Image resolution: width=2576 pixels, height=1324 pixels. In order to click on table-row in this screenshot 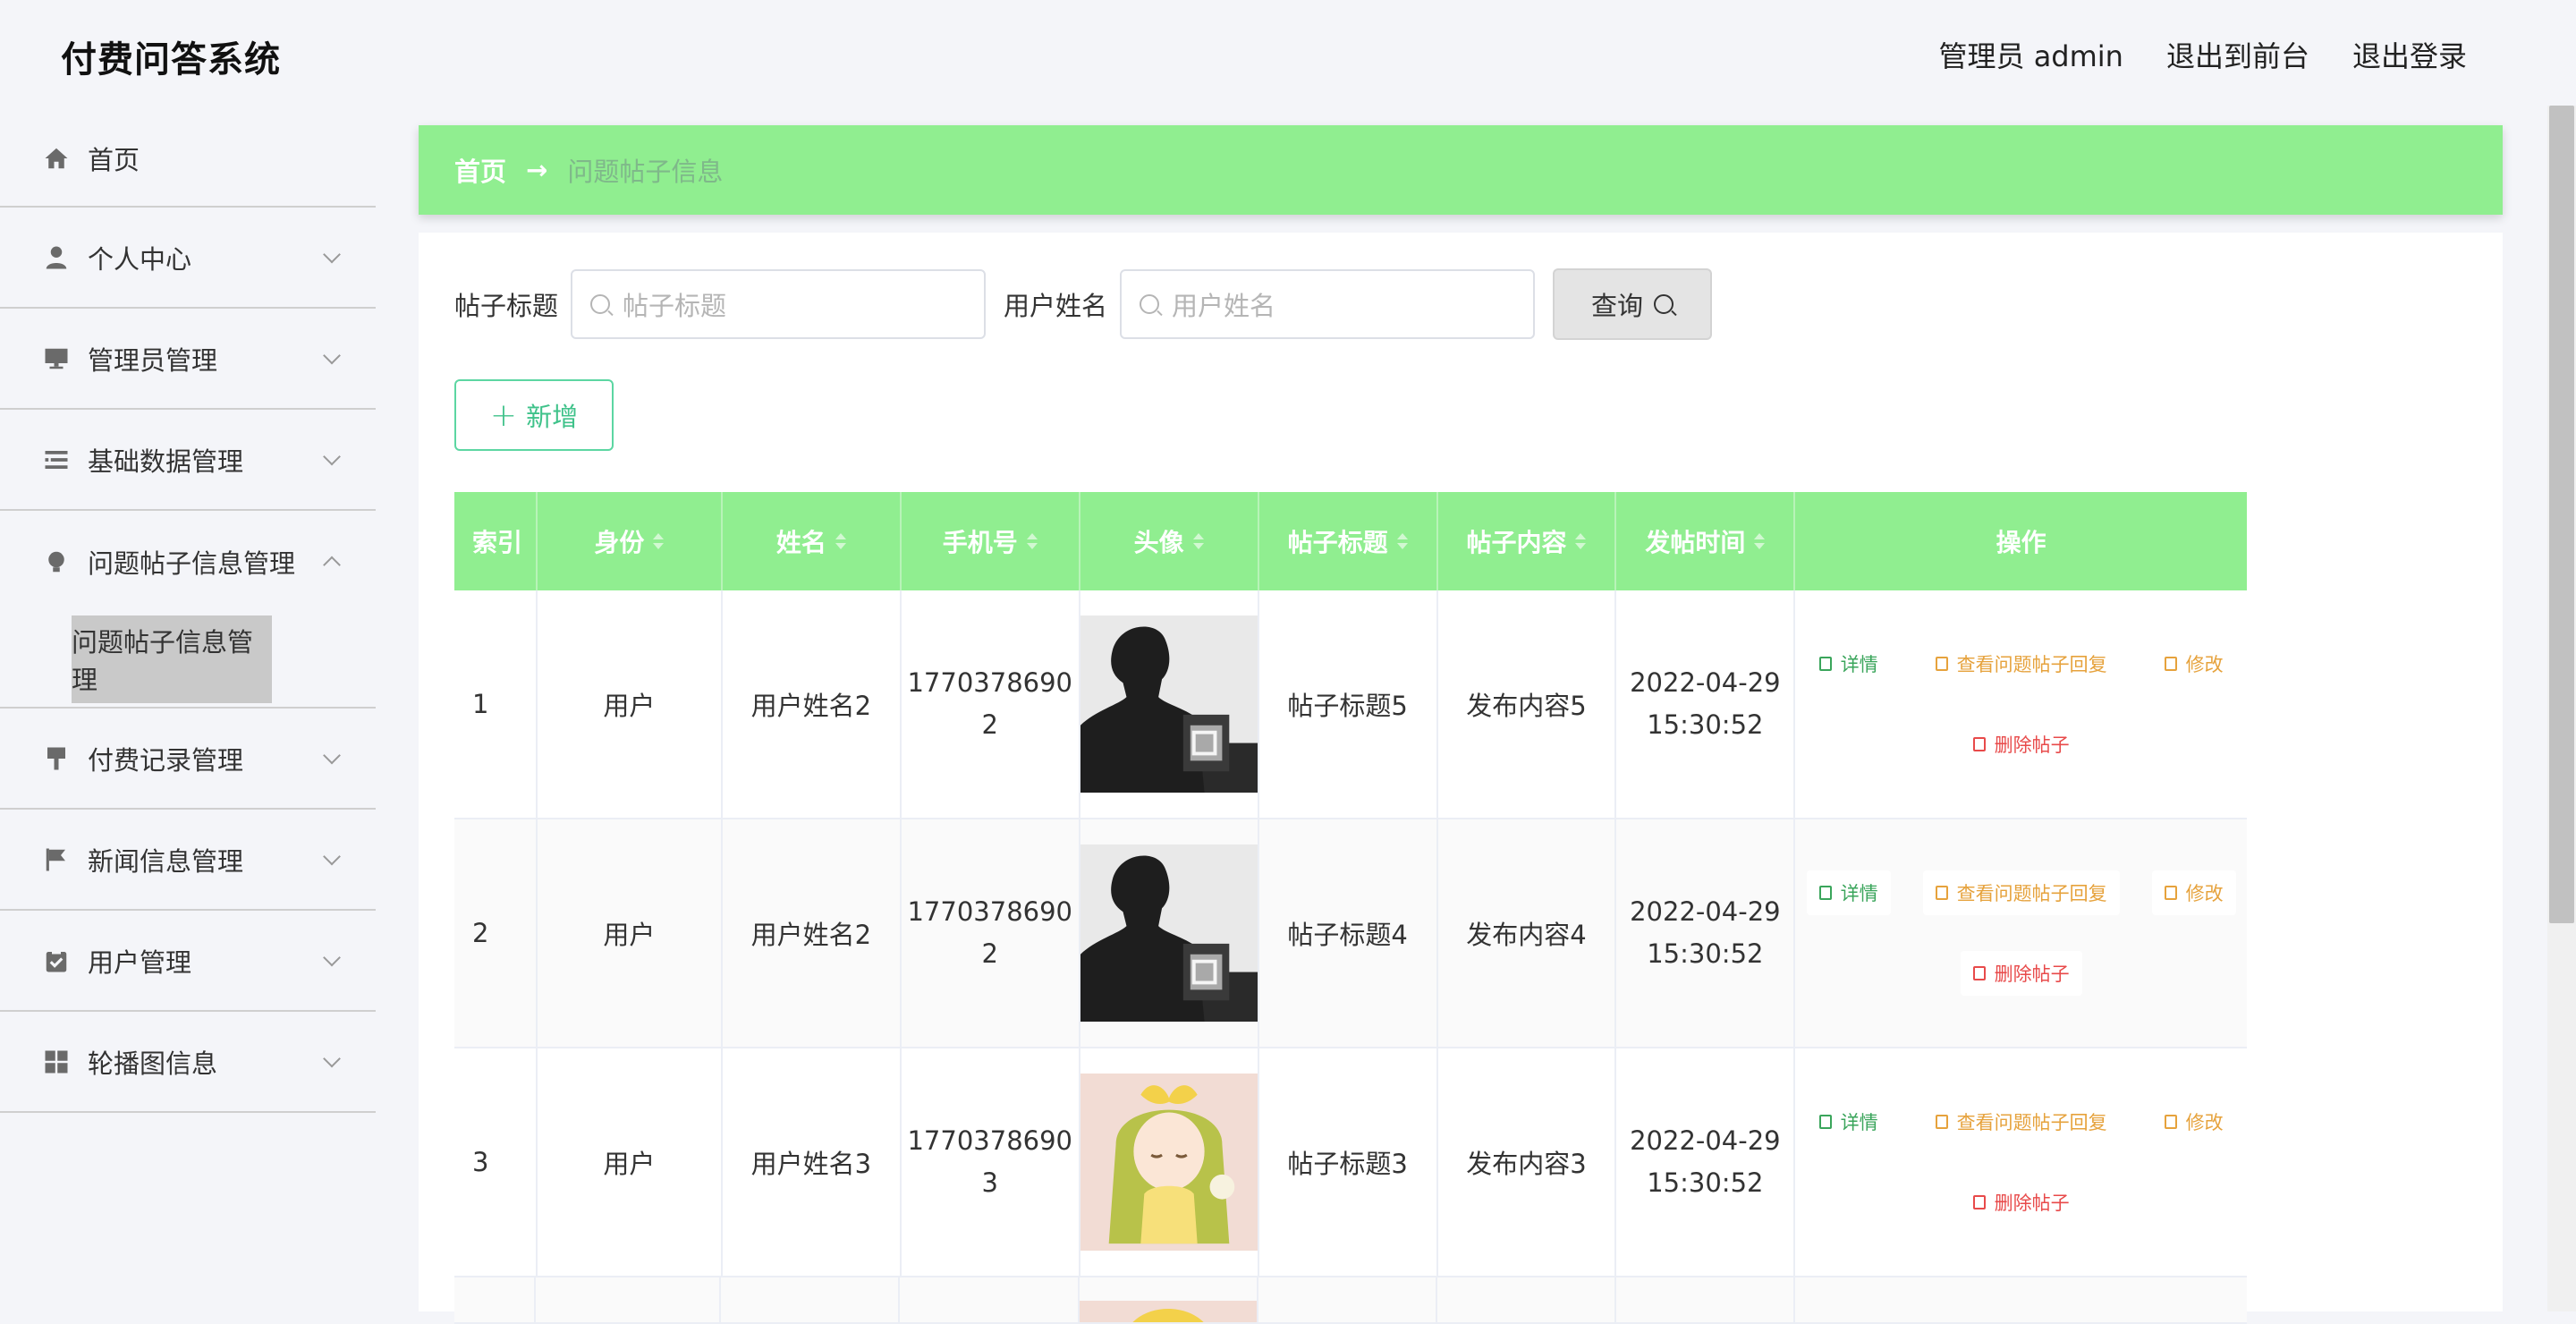, I will do `click(1350, 1300)`.